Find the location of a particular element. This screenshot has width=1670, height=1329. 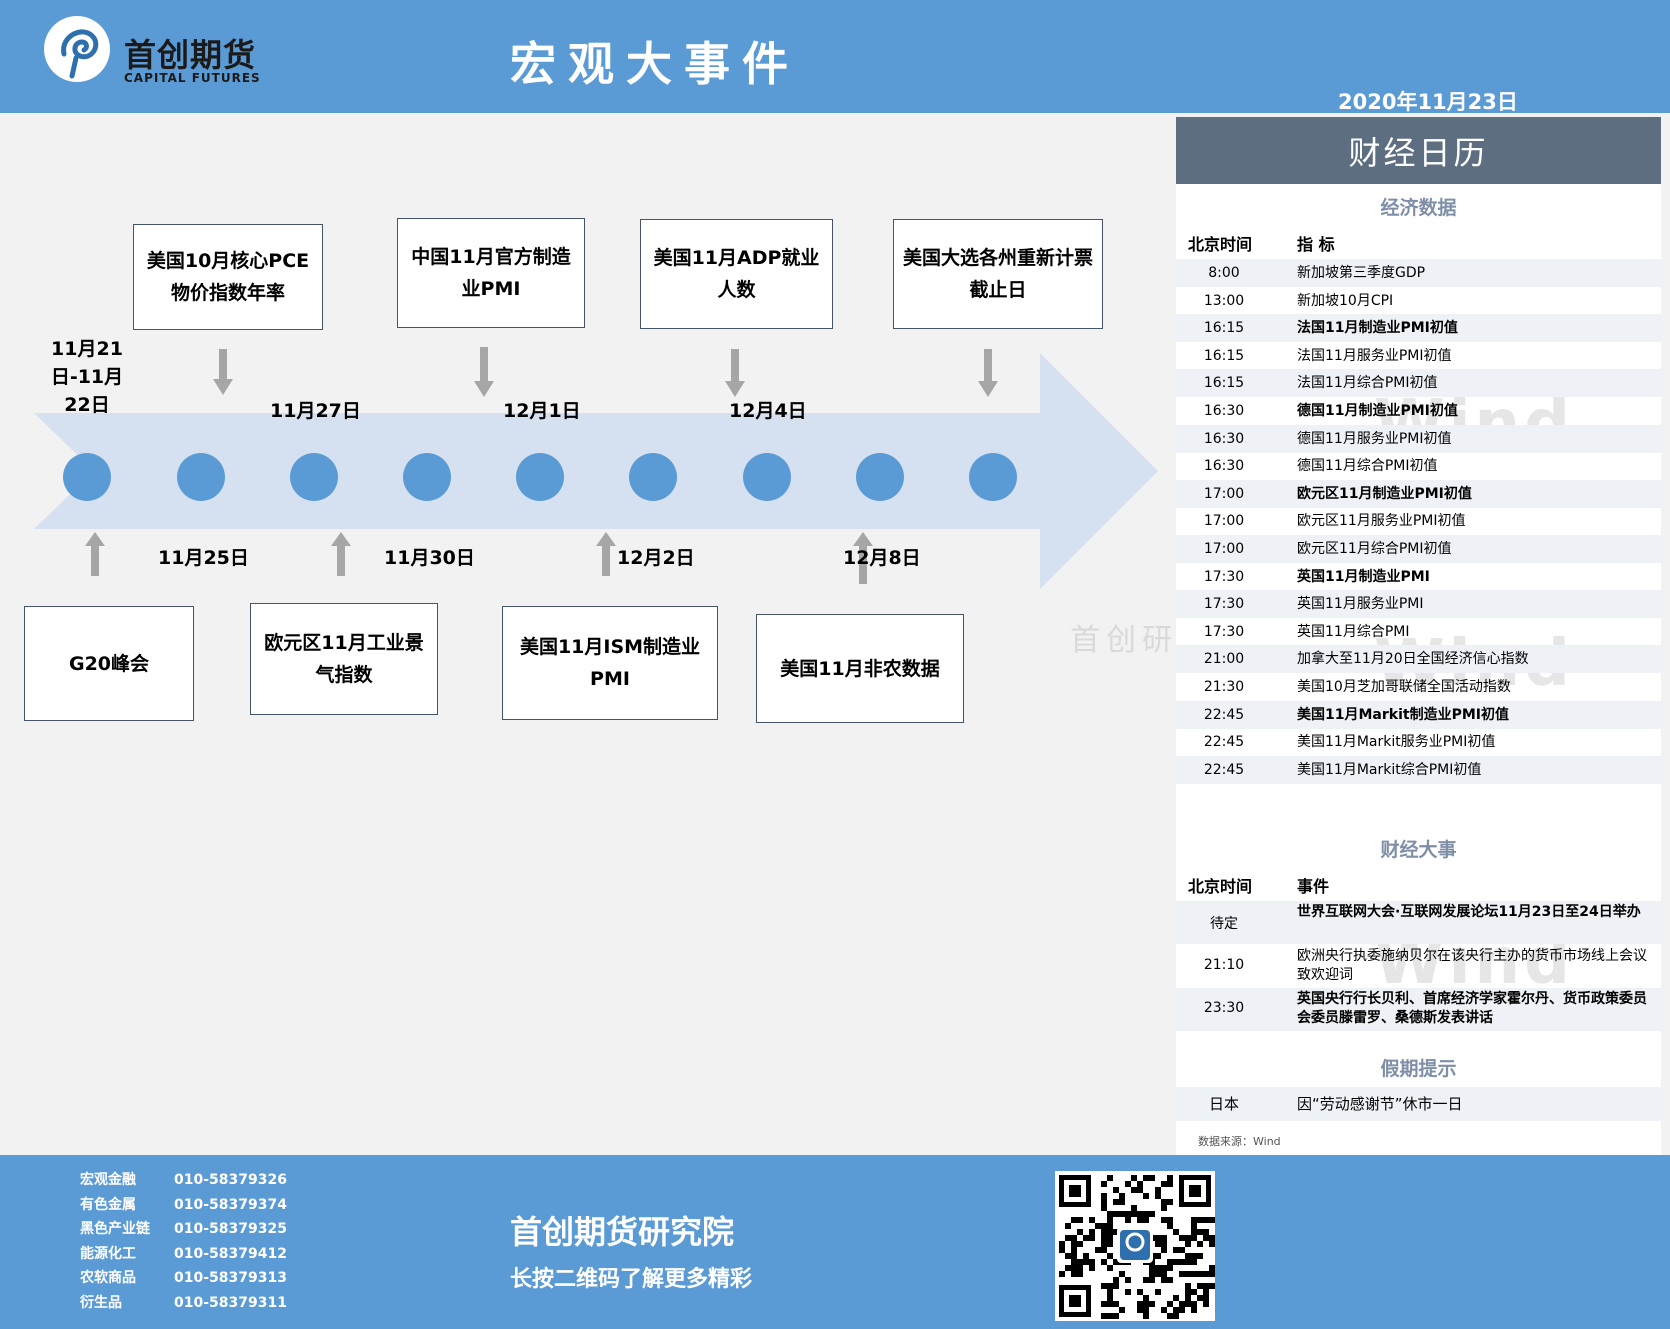

event-box-eurozone: 欧元区11月工业景气指数 is located at coordinates (344, 659).